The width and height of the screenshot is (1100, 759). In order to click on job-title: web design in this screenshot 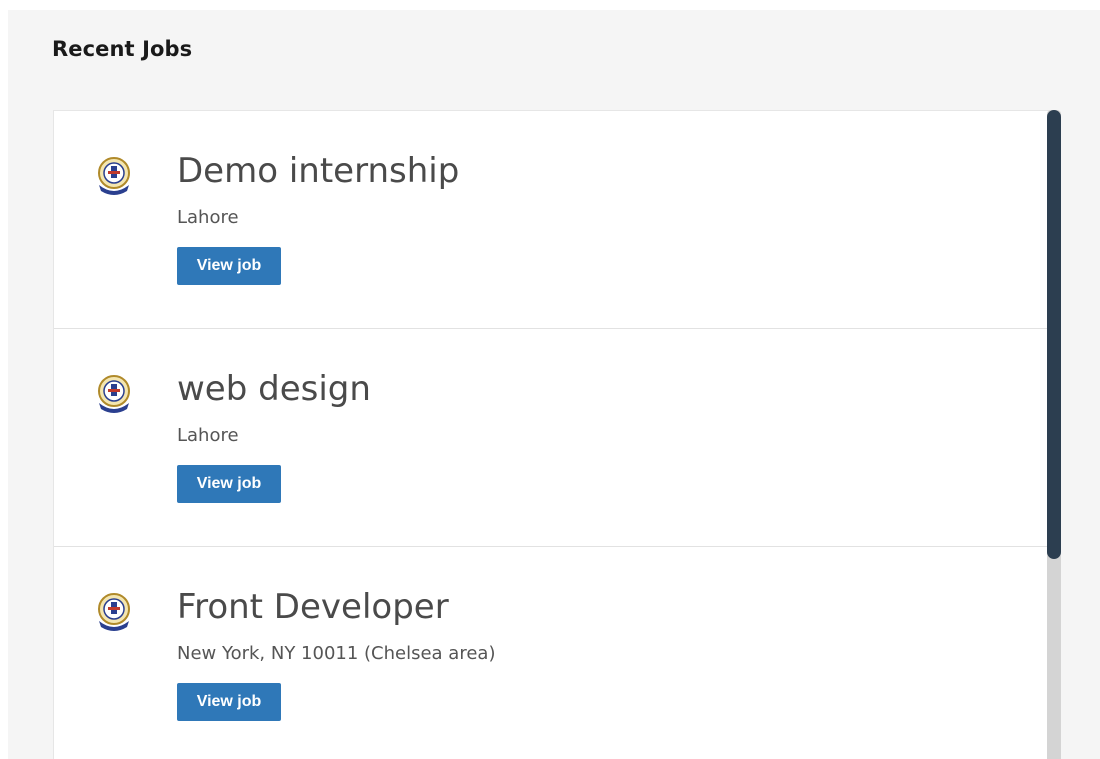, I will do `click(274, 389)`.